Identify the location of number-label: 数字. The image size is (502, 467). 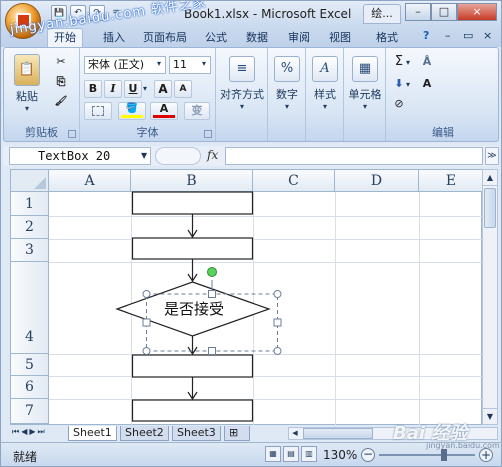
(287, 94).